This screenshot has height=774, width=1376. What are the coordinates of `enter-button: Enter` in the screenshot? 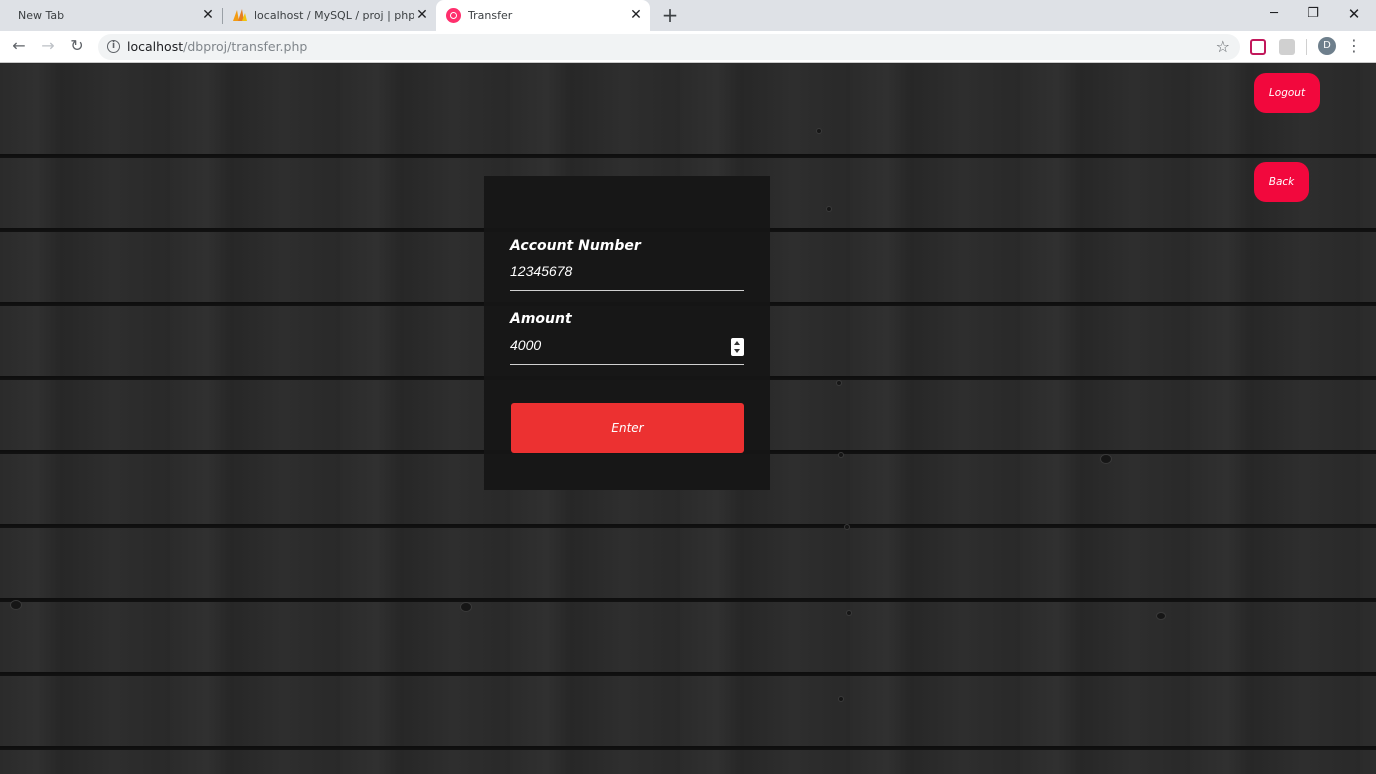 It's located at (627, 428).